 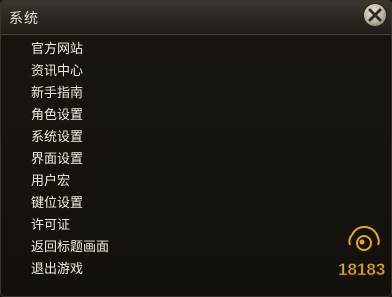 I want to click on watermark-text: 18183, so click(x=361, y=269).